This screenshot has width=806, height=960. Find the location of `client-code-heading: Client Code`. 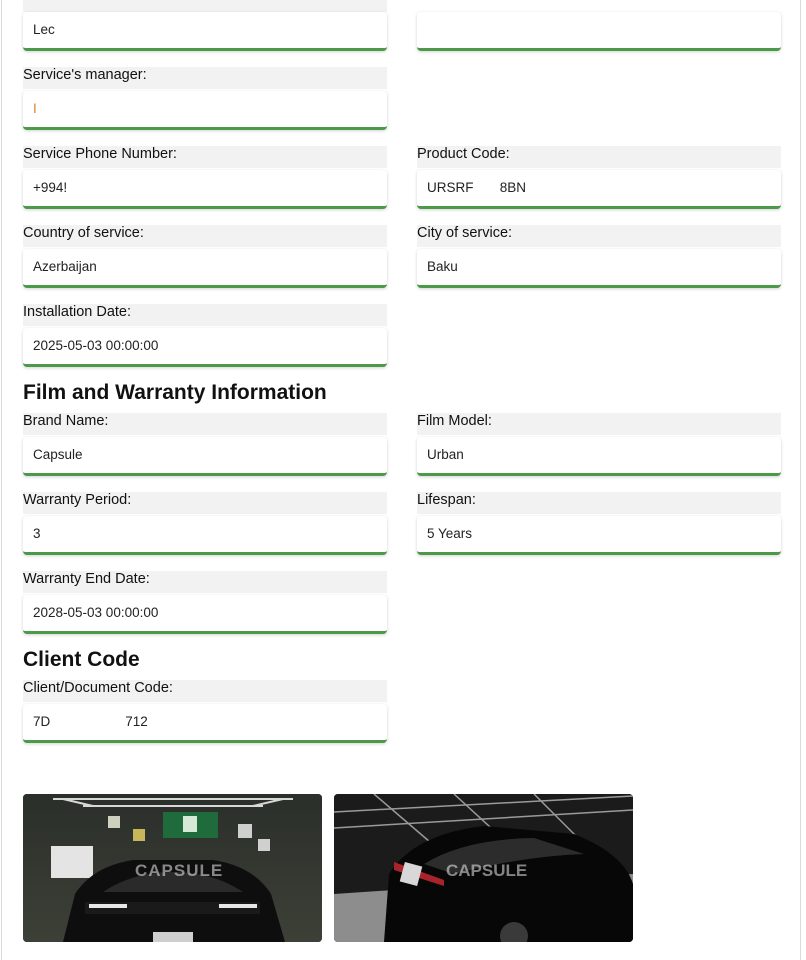

client-code-heading: Client Code is located at coordinates (81, 659).